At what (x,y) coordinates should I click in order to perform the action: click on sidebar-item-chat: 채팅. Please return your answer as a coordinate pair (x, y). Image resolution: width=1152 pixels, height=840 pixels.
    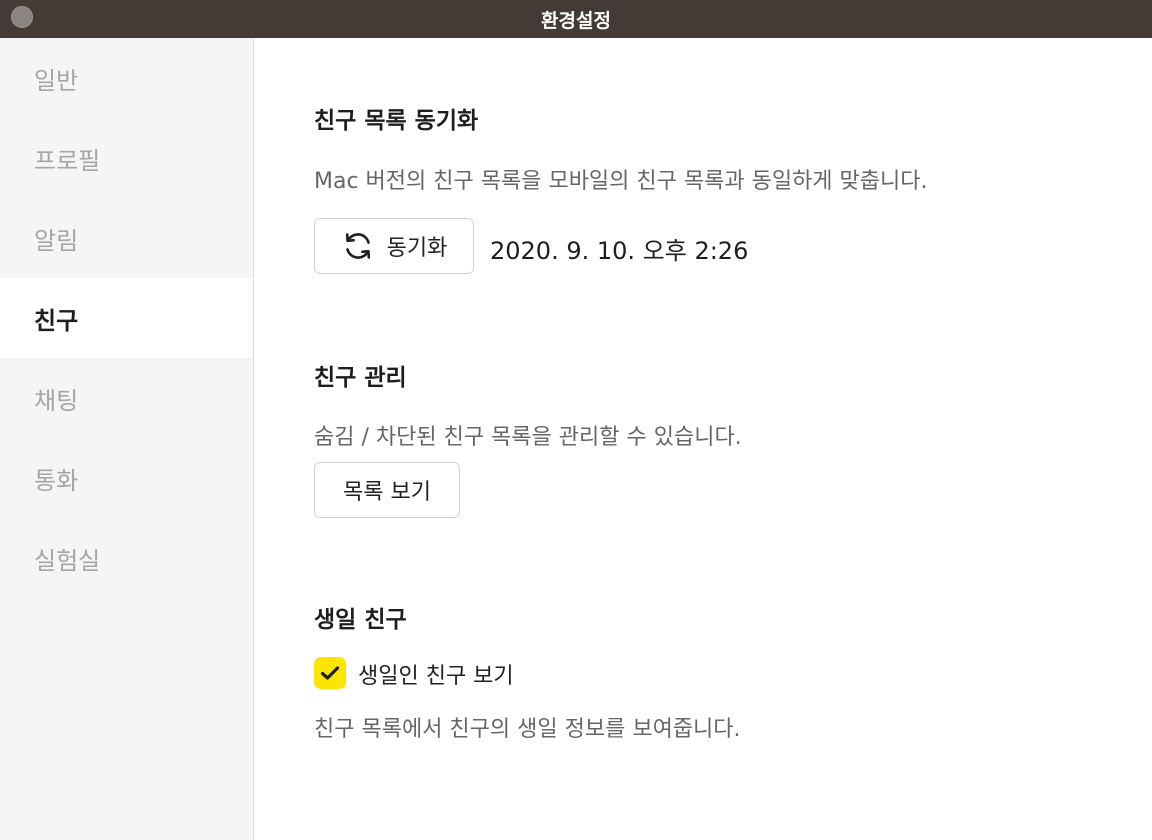
    Looking at the image, I should click on (126, 398).